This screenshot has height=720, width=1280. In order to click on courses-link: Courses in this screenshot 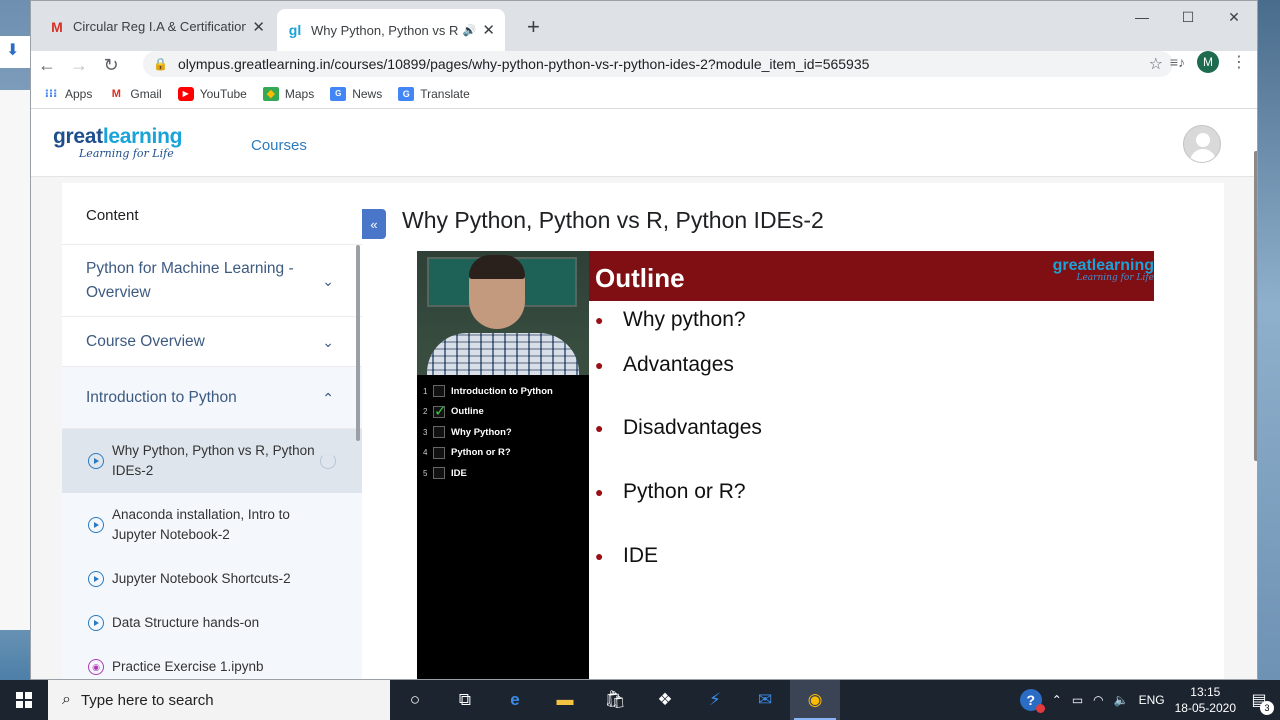, I will do `click(279, 145)`.